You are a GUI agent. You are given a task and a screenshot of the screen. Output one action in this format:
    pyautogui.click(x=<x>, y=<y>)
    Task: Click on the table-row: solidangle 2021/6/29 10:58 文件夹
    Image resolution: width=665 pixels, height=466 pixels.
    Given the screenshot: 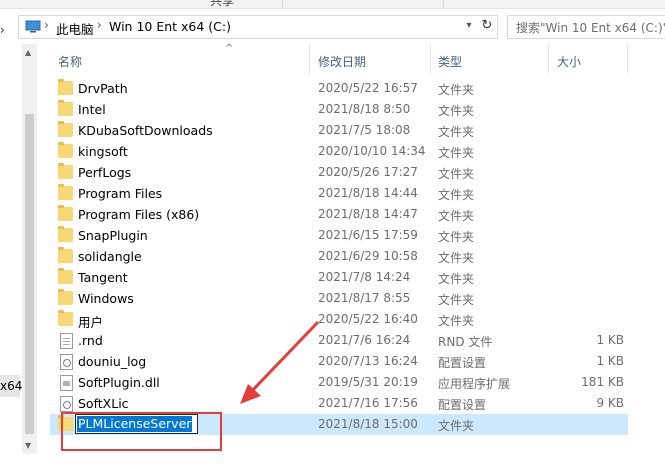 What is the action you would take?
    pyautogui.click(x=339, y=256)
    